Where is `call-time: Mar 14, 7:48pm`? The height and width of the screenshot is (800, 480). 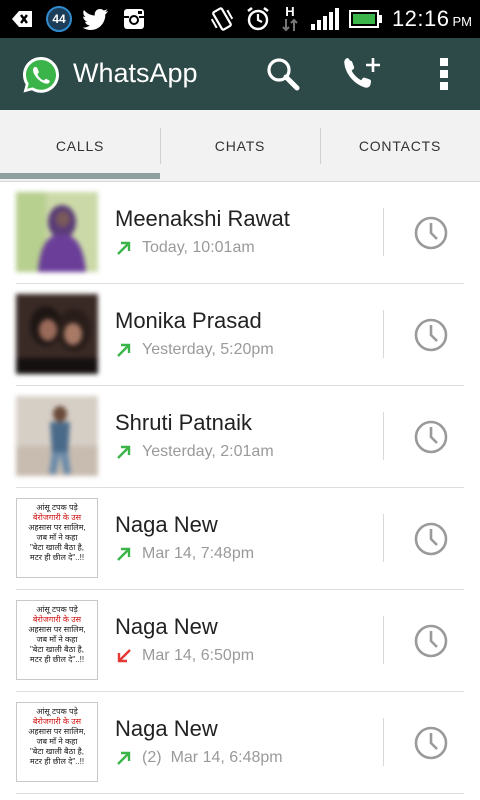 call-time: Mar 14, 7:48pm is located at coordinates (198, 553).